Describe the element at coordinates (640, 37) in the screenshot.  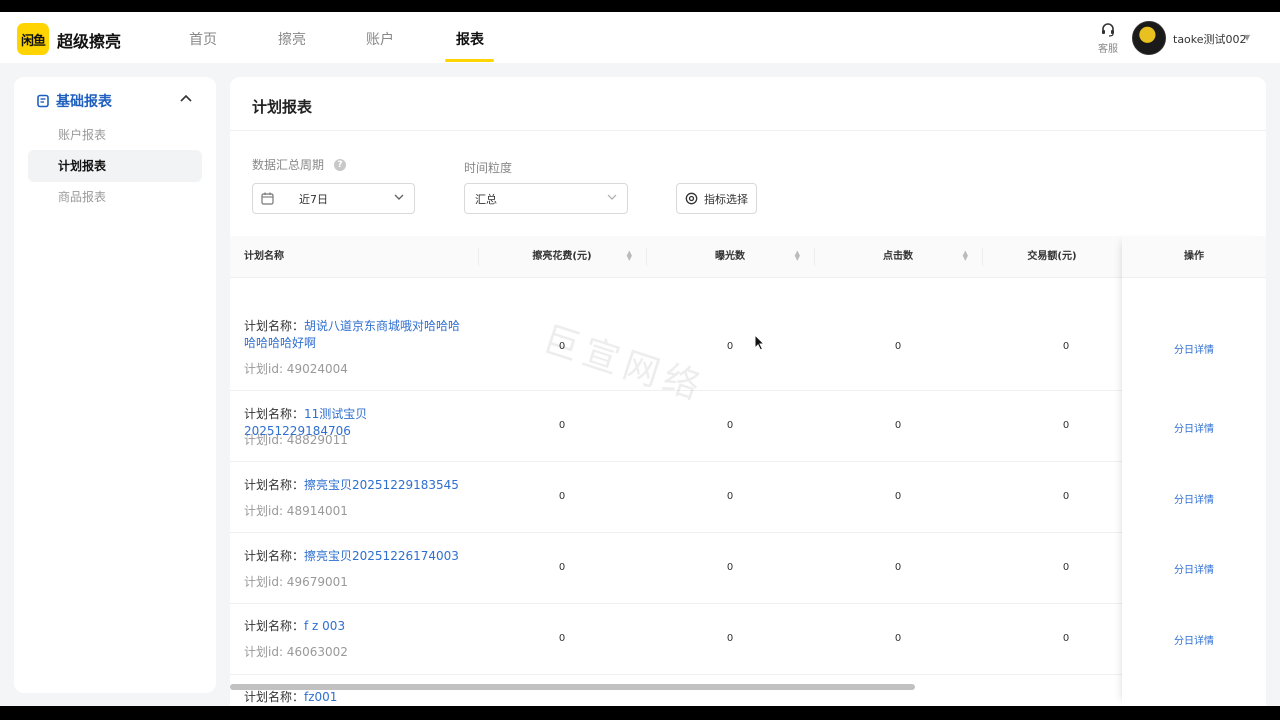
I see `top-nav: 闲鱼 超级擦亮 首页 擦亮 账户 报表 客服 taoke测试002 ▼` at that location.